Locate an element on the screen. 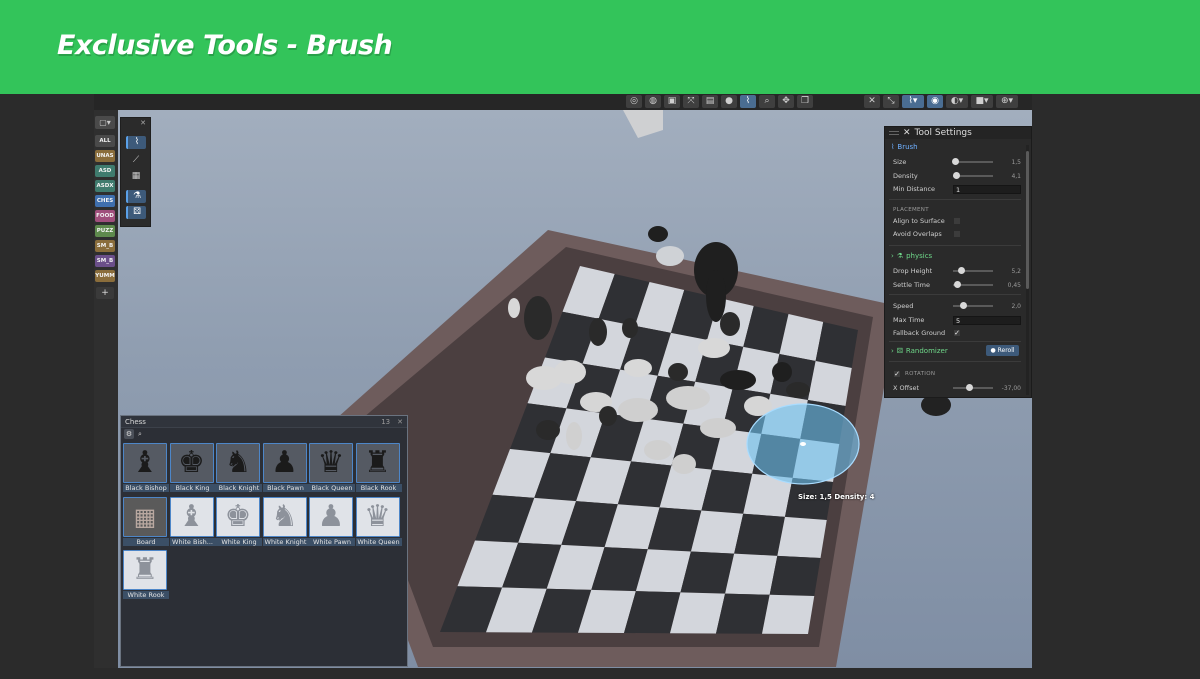 This screenshot has height=679, width=1200. layer-chip: UNAS is located at coordinates (105, 156).